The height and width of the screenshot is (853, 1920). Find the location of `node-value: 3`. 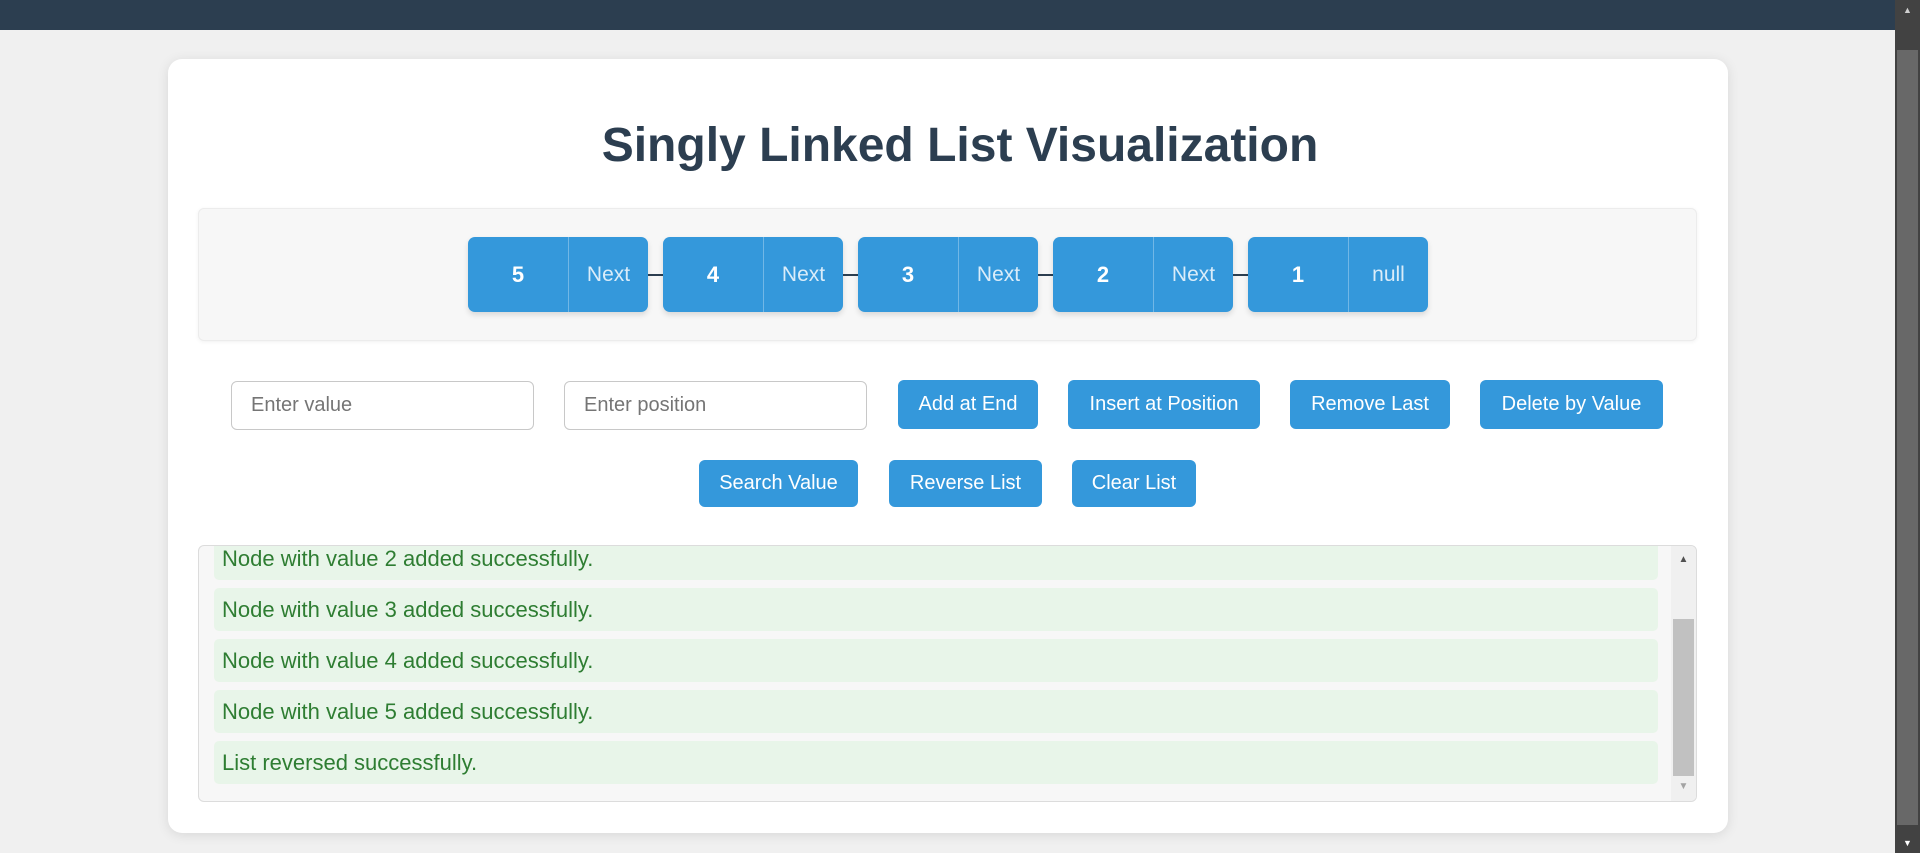

node-value: 3 is located at coordinates (908, 274).